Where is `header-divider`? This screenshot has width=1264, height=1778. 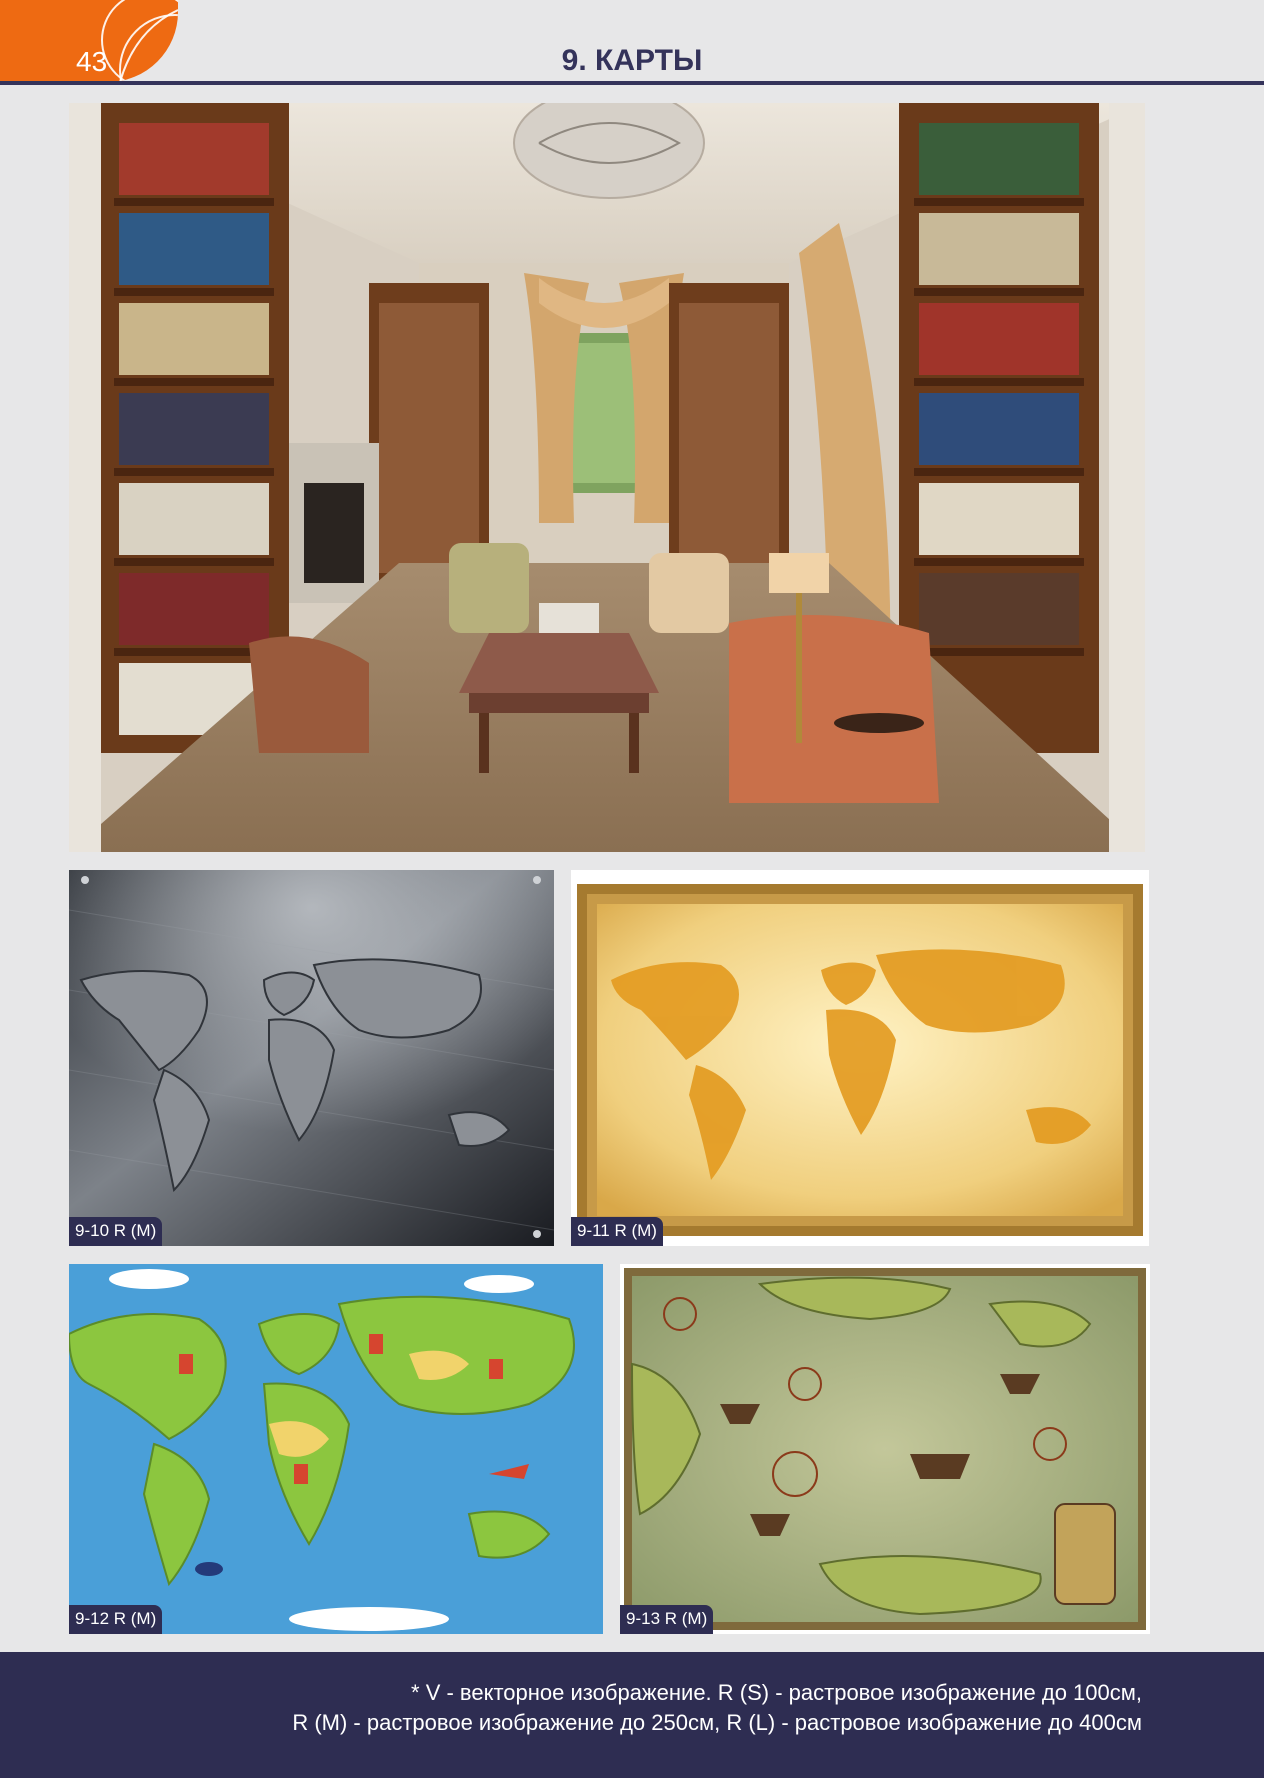 header-divider is located at coordinates (632, 83).